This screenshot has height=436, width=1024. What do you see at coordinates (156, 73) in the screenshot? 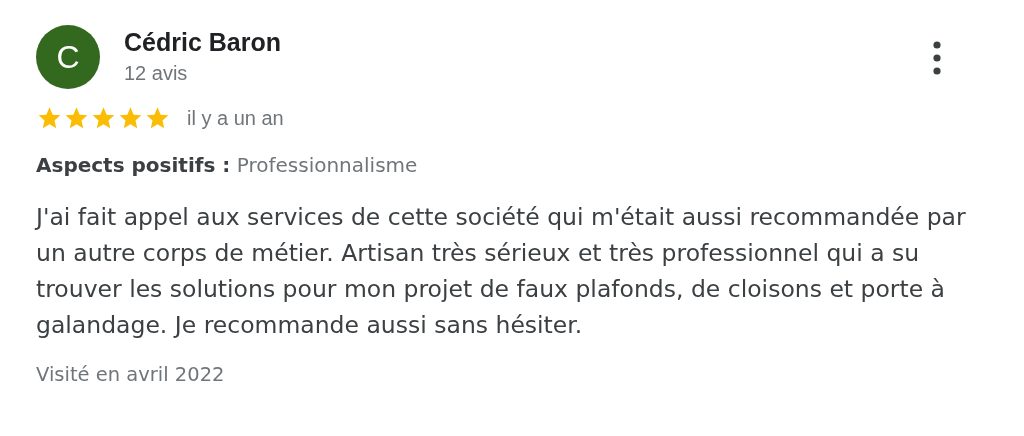
I see `review-count: 12 avis` at bounding box center [156, 73].